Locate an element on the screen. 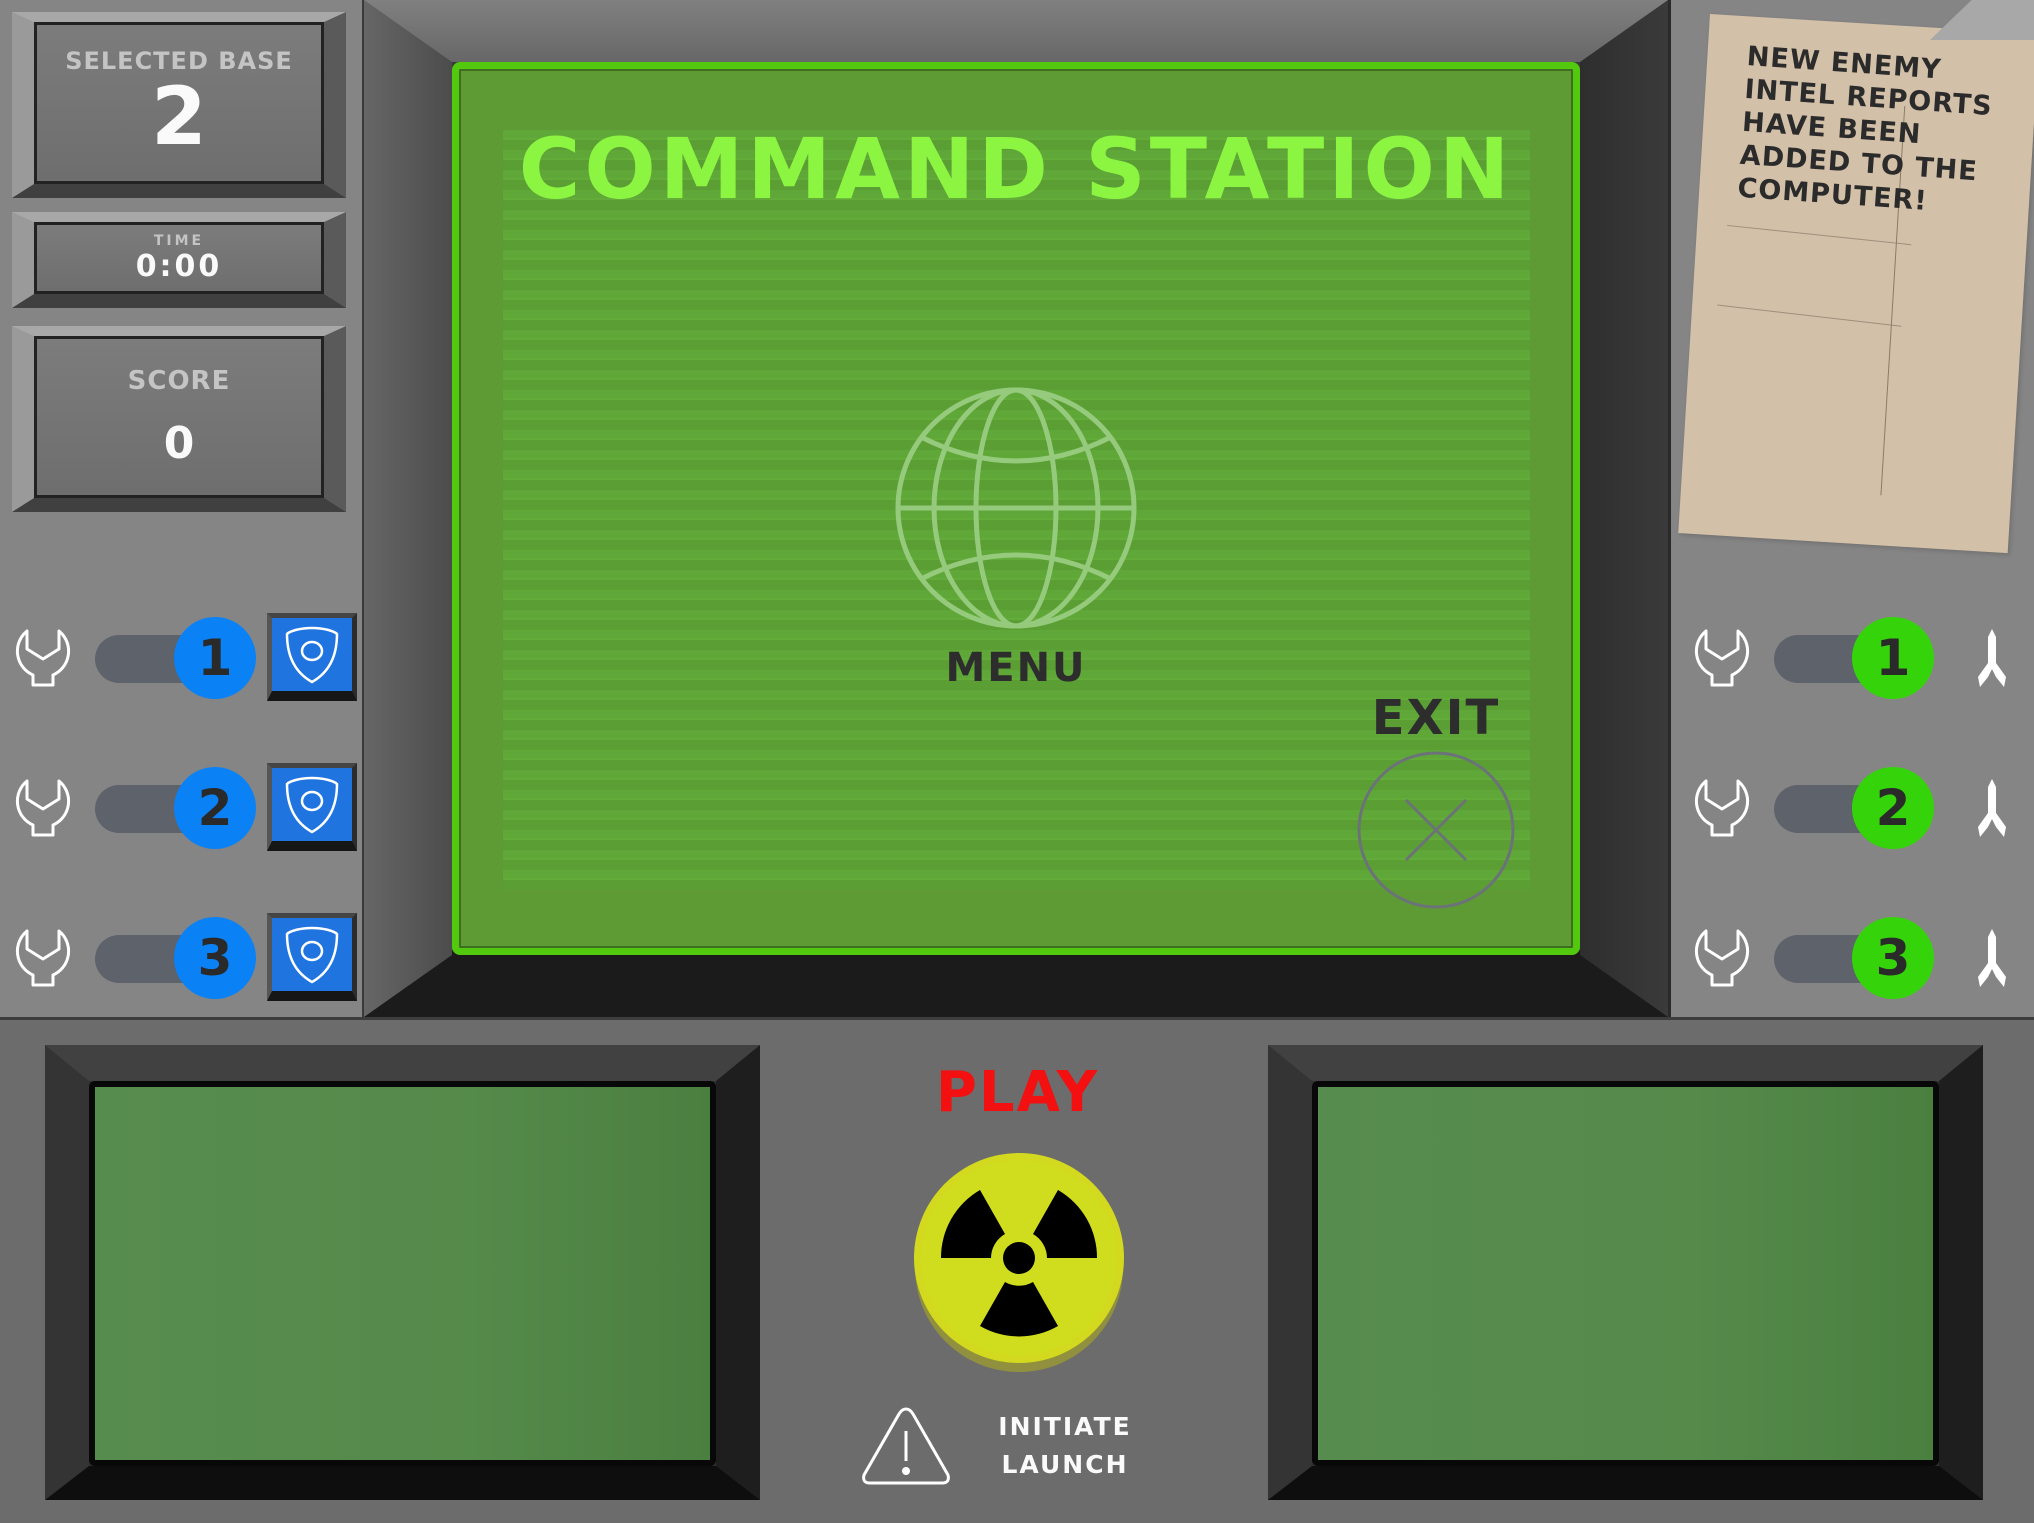 Image resolution: width=2034 pixels, height=1523 pixels. initiate-line-2: LAUNCH is located at coordinates (1065, 1464).